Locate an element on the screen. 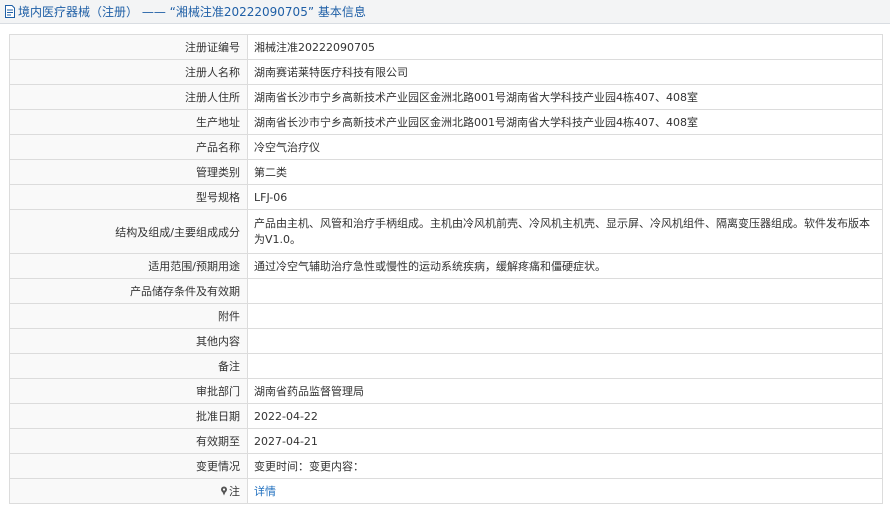 The image size is (890, 522). field-label: 产品储存条件及有效期 is located at coordinates (128, 291).